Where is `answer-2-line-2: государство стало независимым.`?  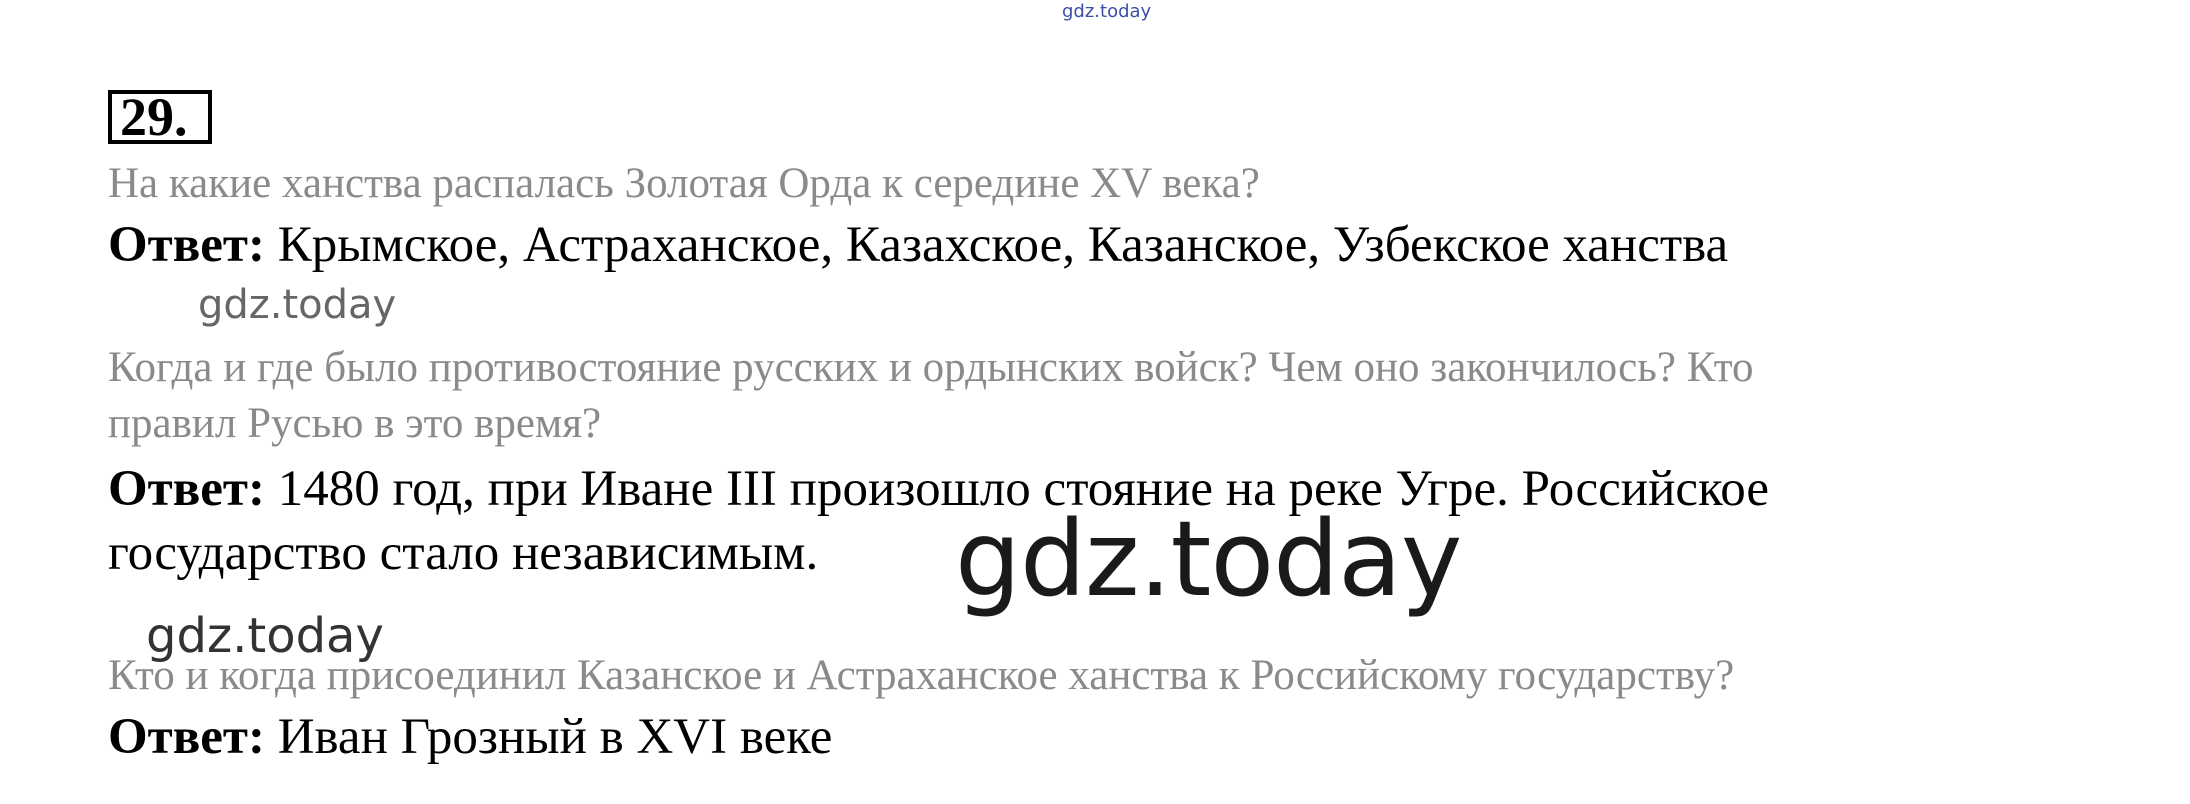 answer-2-line-2: государство стало независимым. is located at coordinates (463, 553).